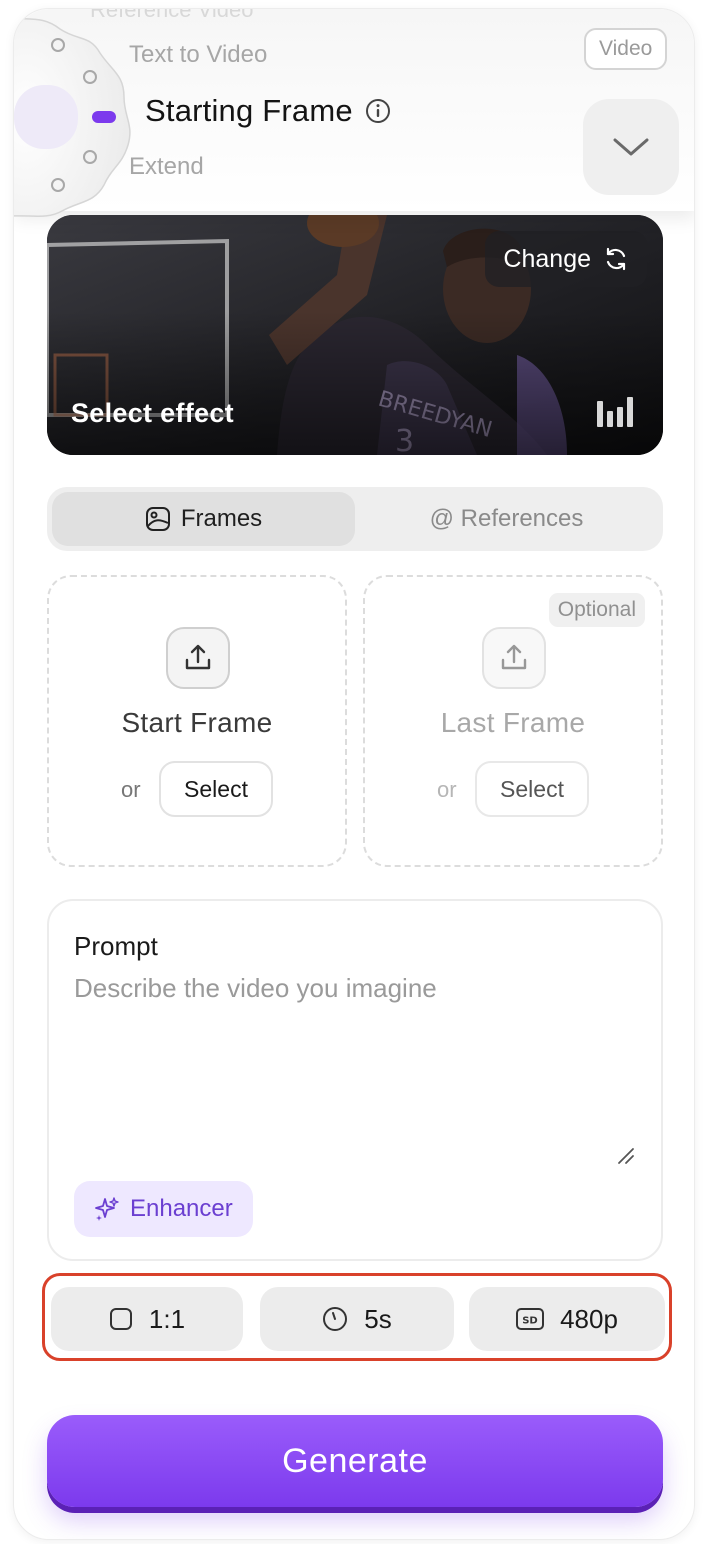 The image size is (706, 1544). What do you see at coordinates (615, 412) in the screenshot?
I see `audio-bars-icon` at bounding box center [615, 412].